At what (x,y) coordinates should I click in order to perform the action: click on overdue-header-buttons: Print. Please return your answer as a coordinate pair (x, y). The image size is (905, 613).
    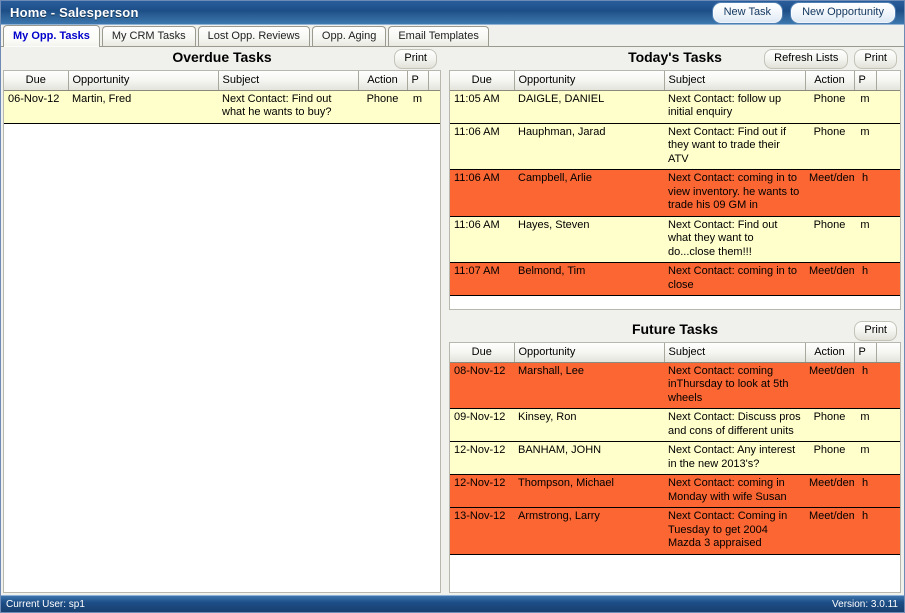
    Looking at the image, I should click on (415, 59).